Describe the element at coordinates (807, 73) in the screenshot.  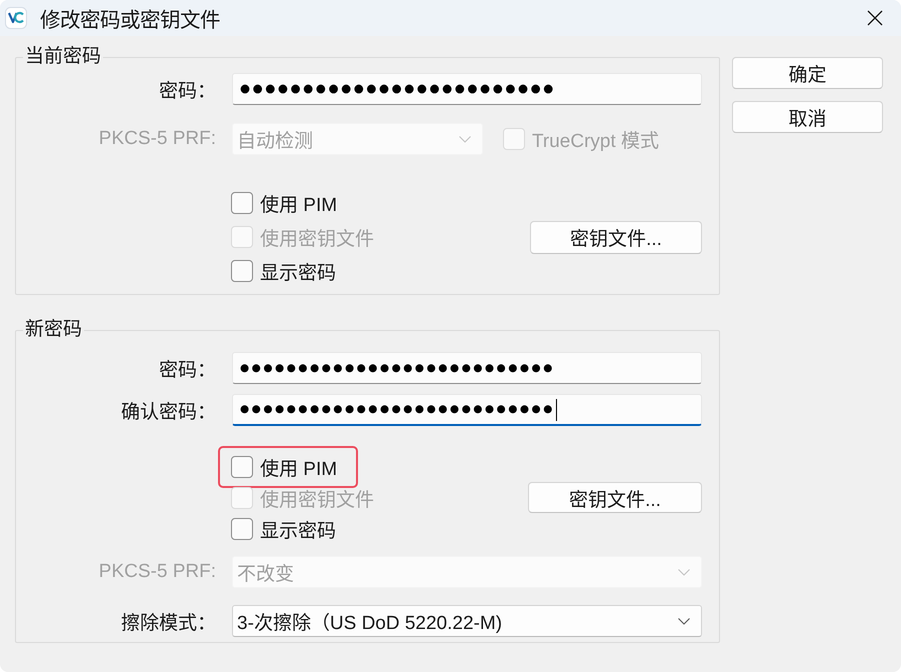
I see `dialog-button: 确定` at that location.